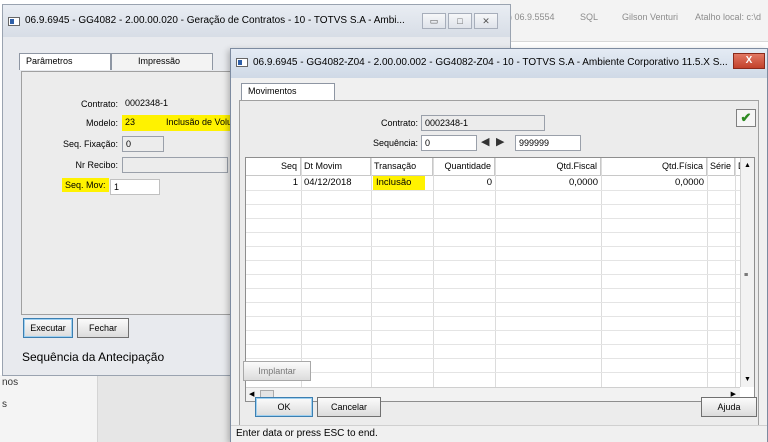  I want to click on column-header-serie: Série, so click(721, 167).